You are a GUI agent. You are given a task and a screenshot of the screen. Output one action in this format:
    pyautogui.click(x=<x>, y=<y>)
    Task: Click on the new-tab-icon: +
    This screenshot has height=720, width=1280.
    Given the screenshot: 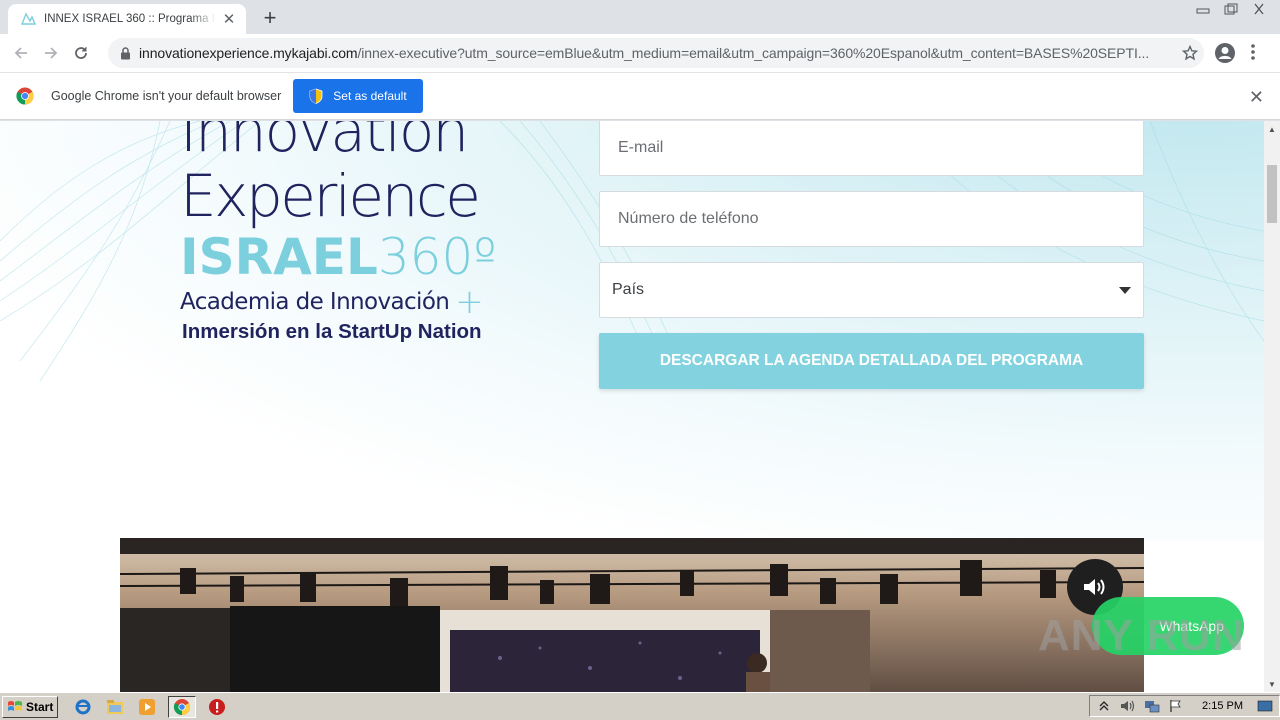 What is the action you would take?
    pyautogui.click(x=270, y=17)
    